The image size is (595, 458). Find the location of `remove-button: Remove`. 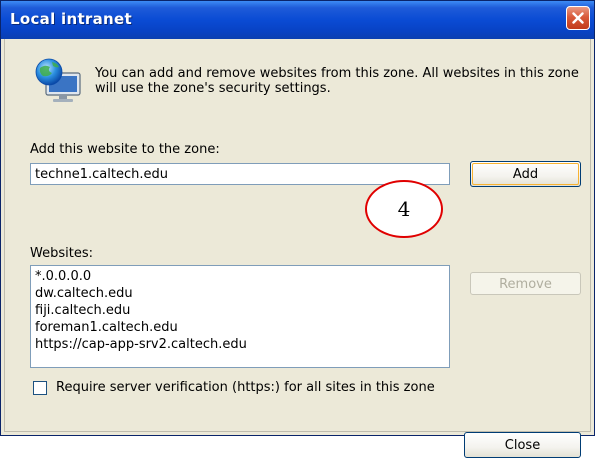

remove-button: Remove is located at coordinates (525, 283).